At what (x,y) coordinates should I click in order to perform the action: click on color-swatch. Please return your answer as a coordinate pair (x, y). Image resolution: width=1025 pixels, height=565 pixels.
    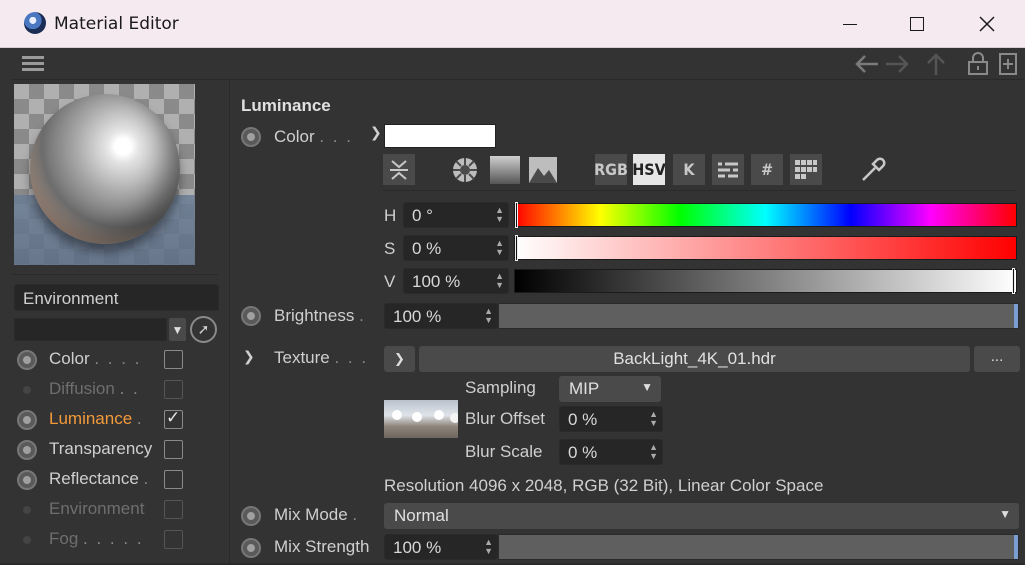
    Looking at the image, I should click on (440, 136).